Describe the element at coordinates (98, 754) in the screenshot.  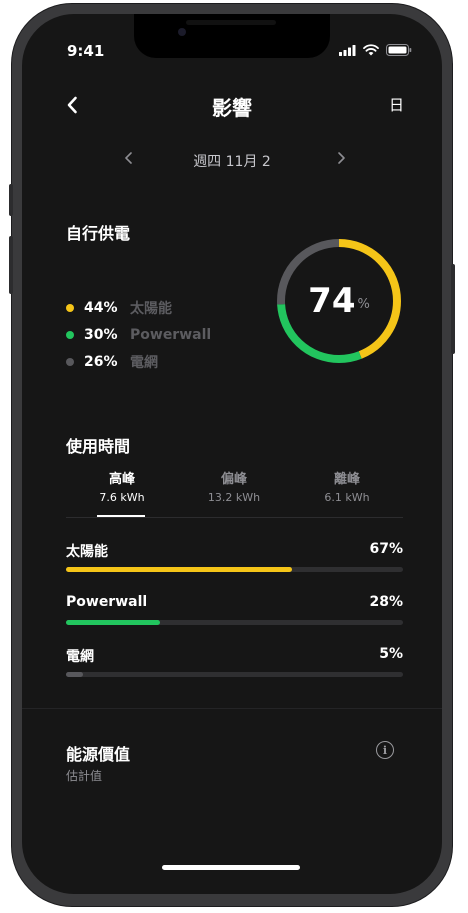
I see `energy-value-title: 能源價值` at that location.